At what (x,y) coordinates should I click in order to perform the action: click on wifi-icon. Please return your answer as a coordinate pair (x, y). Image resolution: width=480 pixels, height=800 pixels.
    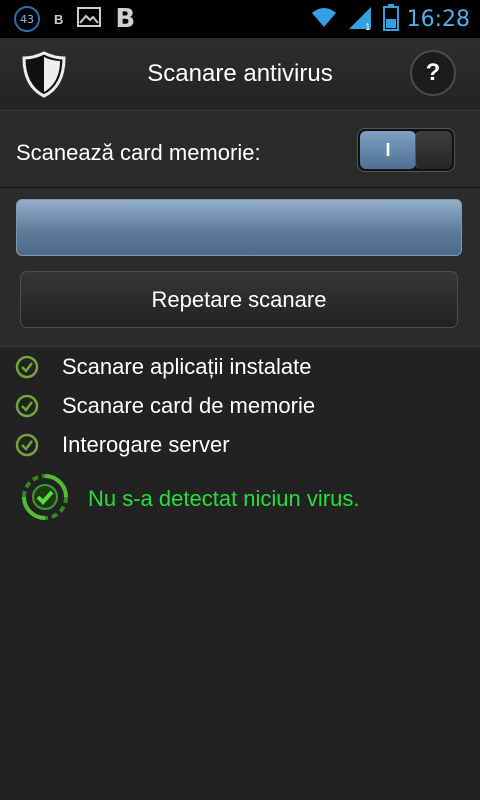
    Looking at the image, I should click on (324, 19).